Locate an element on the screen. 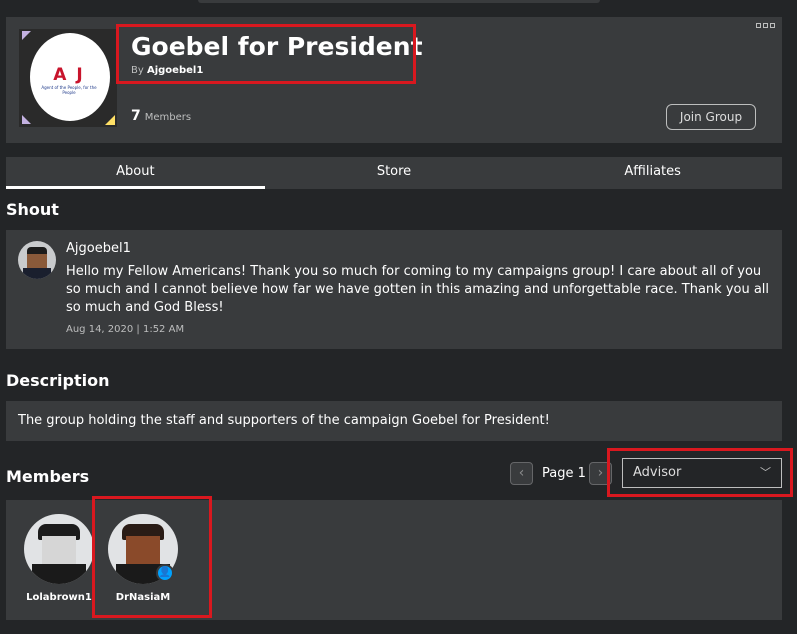 Image resolution: width=797 pixels, height=634 pixels. member-avatar is located at coordinates (59, 549).